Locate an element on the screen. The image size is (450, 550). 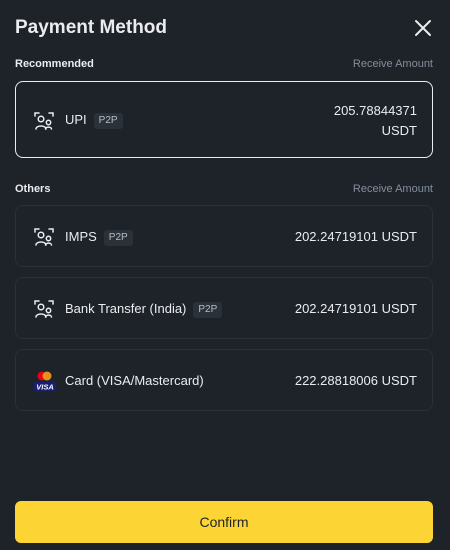
payment-option-name: UPI P2P is located at coordinates (94, 120).